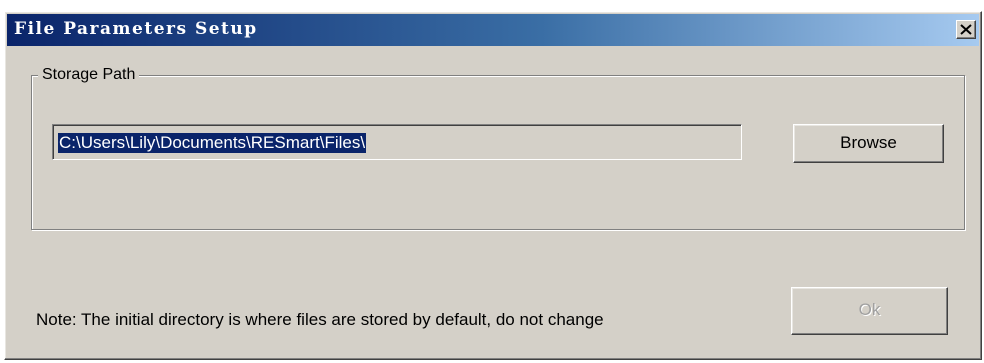  Describe the element at coordinates (493, 30) in the screenshot. I see `title-bar: File Parameters Setup` at that location.